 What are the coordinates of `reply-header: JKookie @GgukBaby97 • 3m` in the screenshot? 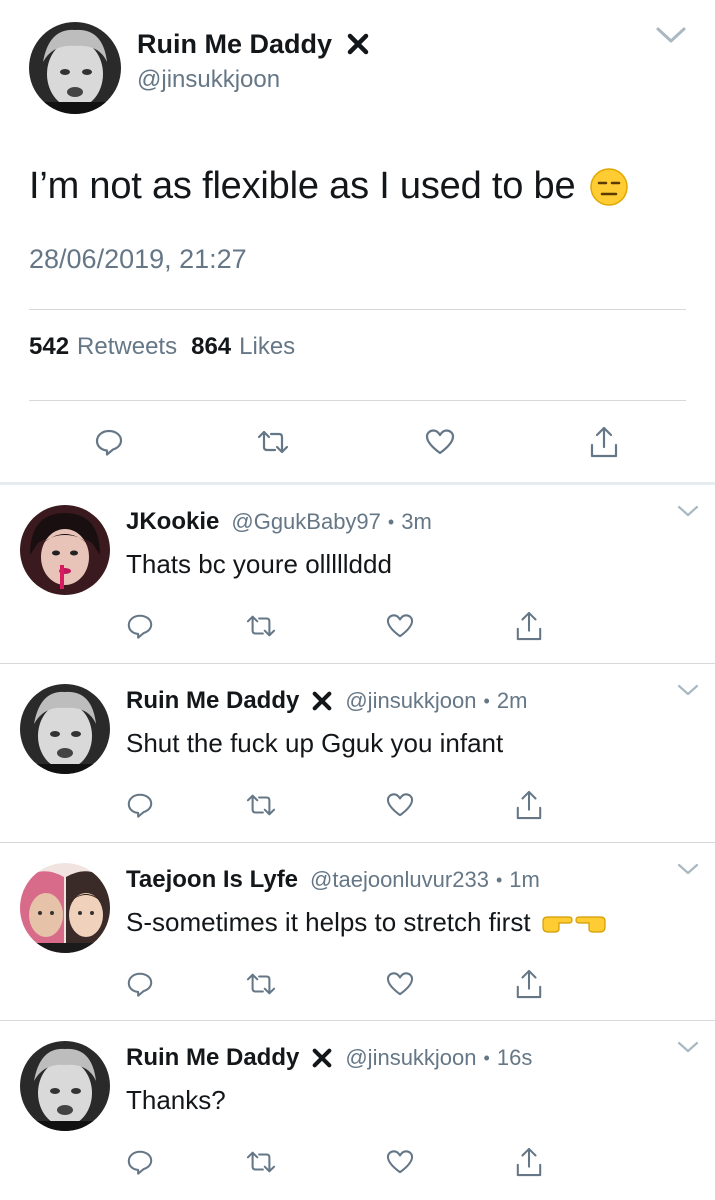 It's located at (279, 522).